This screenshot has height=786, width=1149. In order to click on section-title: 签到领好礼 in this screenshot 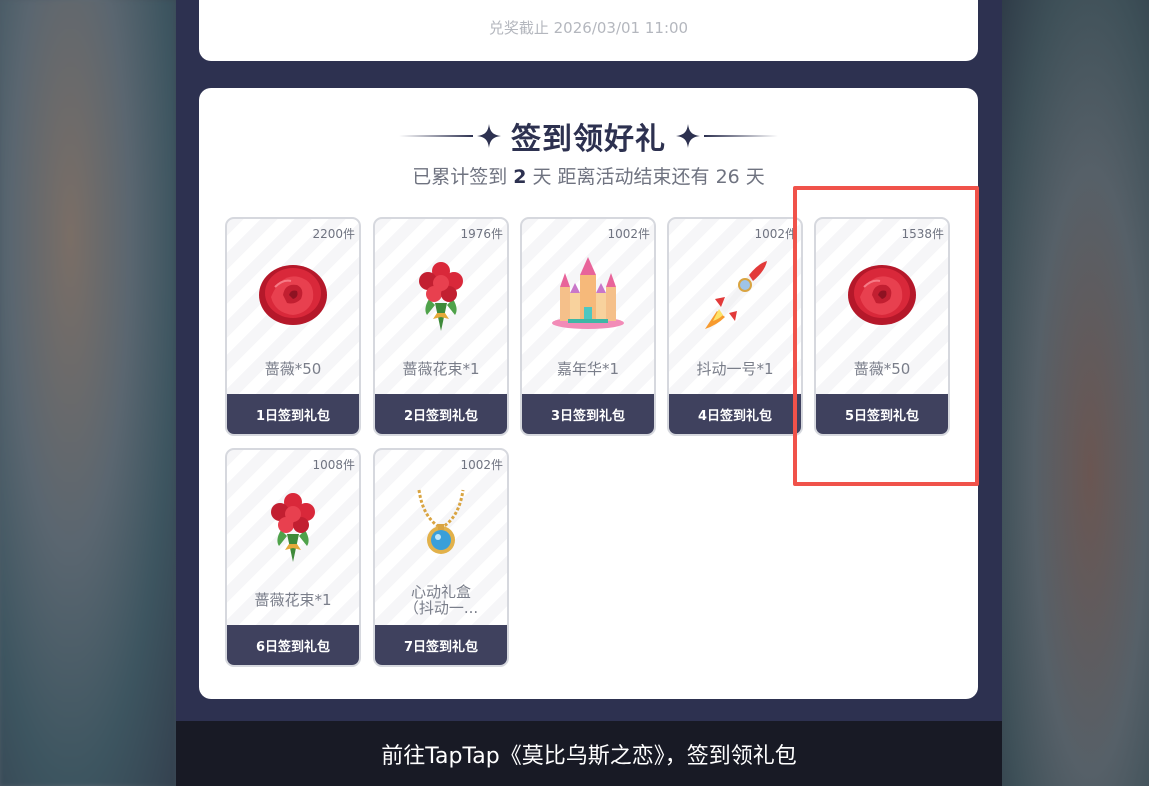, I will do `click(588, 136)`.